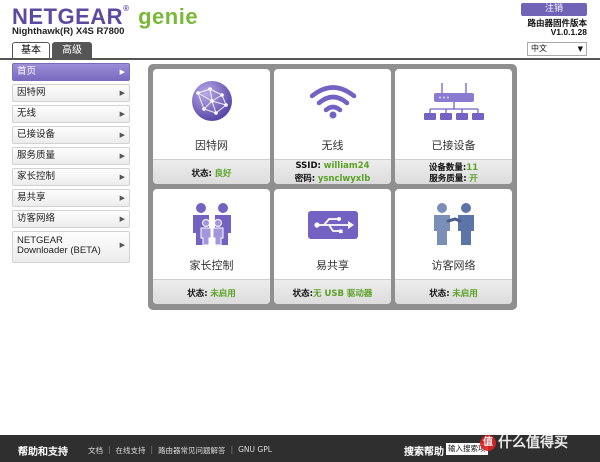 Image resolution: width=600 pixels, height=462 pixels. I want to click on qos-status: 服务质量: 开, so click(453, 178).